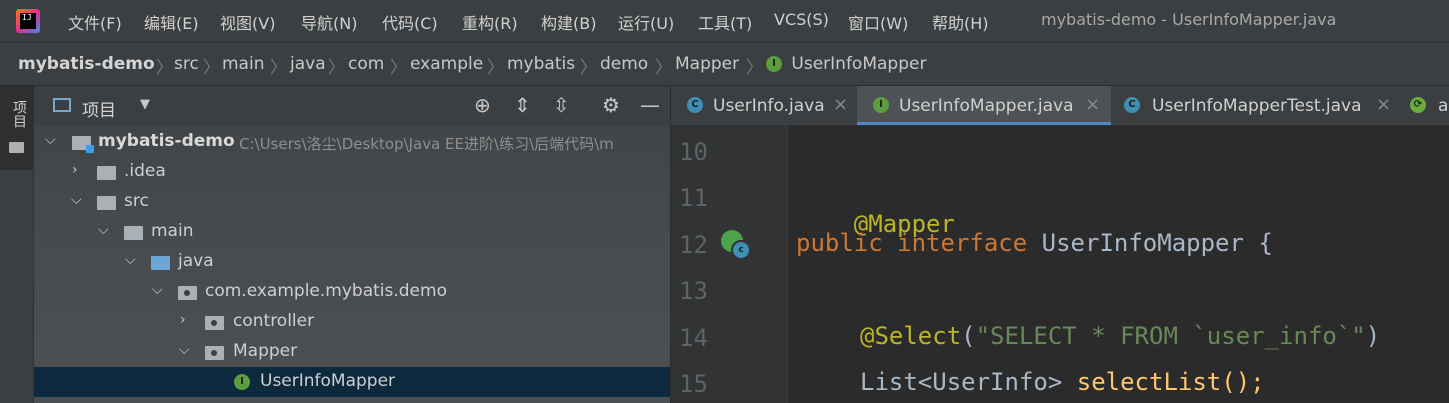 This screenshot has height=403, width=1449. What do you see at coordinates (1034, 243) in the screenshot?
I see `code-line-12: public interface UserInfoMapper {` at bounding box center [1034, 243].